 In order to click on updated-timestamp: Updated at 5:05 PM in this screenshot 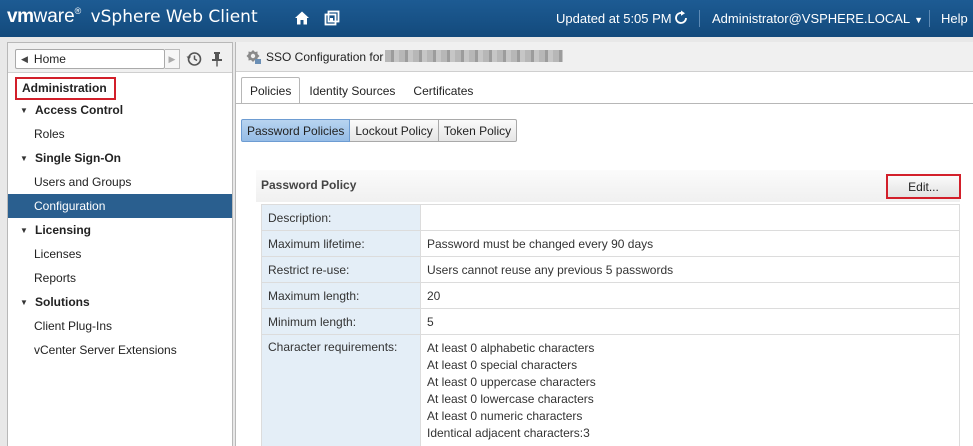, I will do `click(614, 18)`.